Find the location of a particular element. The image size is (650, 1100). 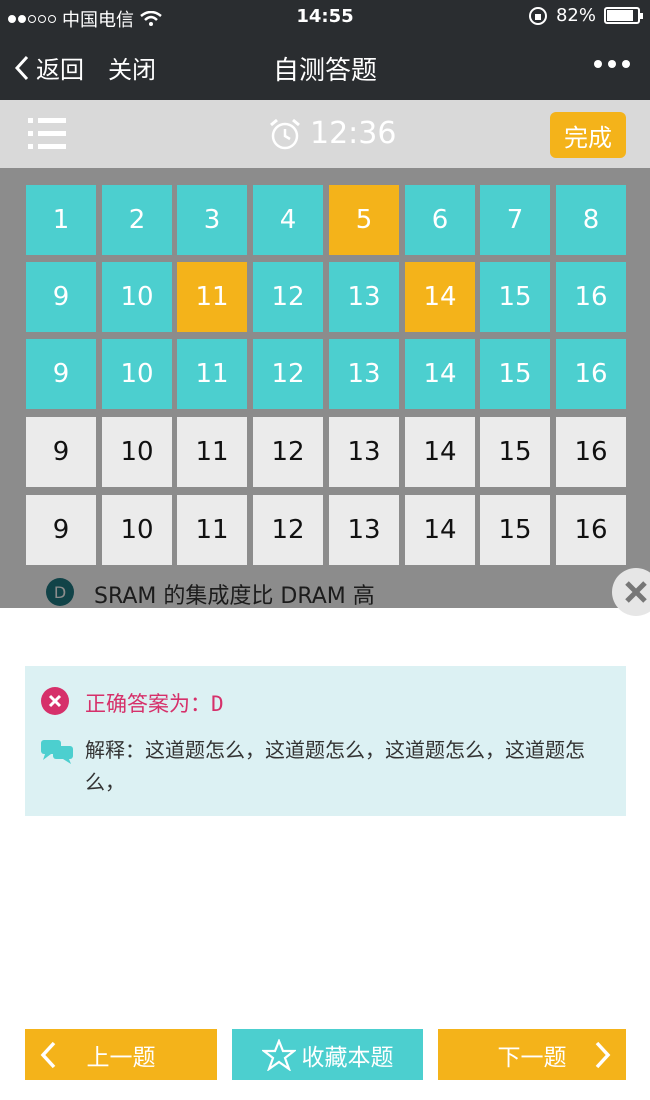

question-number-cell: 7 is located at coordinates (515, 220).